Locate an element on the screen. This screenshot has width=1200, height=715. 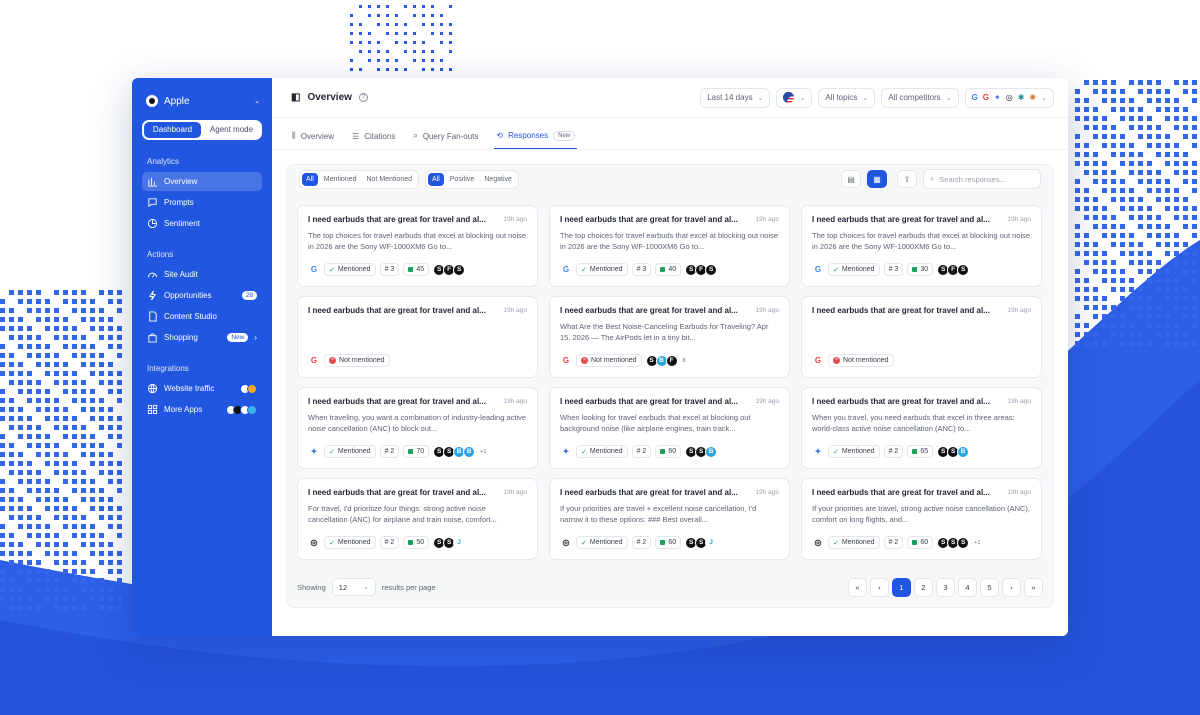
page-button-5: 5 is located at coordinates (989, 587).